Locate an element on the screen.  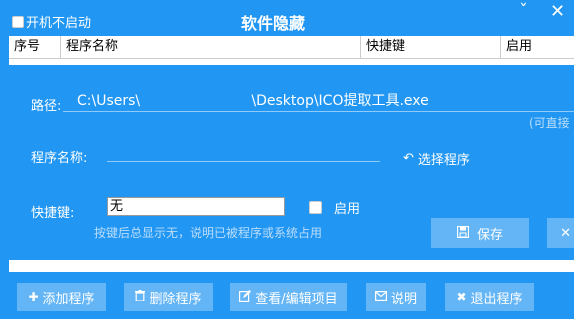
reply-arrow-icon: ↶ is located at coordinates (408, 158).